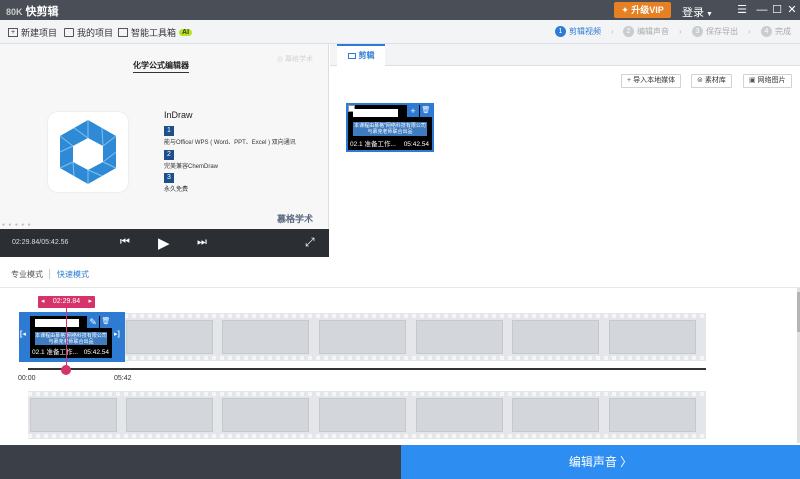  I want to click on login-label: 登录, so click(693, 13).